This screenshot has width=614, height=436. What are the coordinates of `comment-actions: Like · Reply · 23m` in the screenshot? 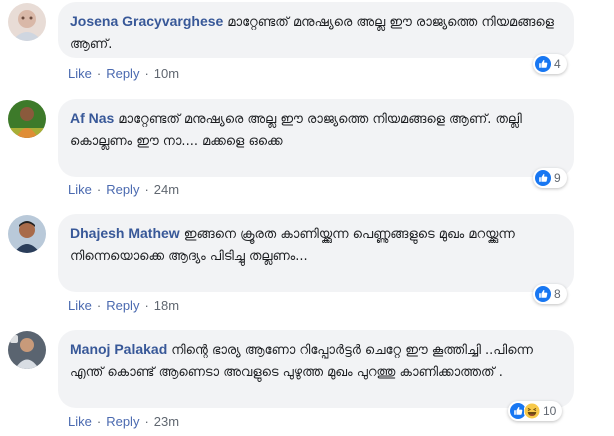 It's located at (123, 421).